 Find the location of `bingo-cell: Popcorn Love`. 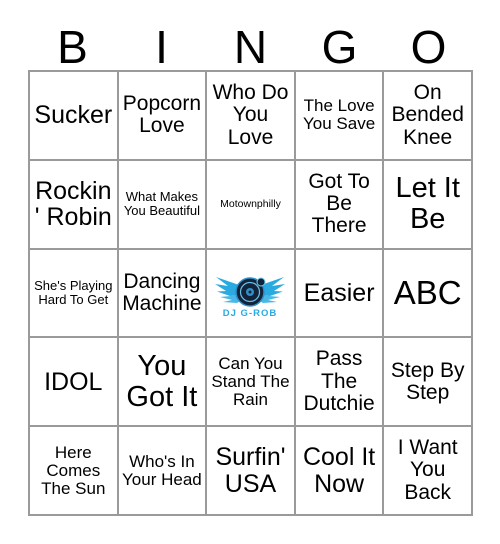

bingo-cell: Popcorn Love is located at coordinates (163, 116).